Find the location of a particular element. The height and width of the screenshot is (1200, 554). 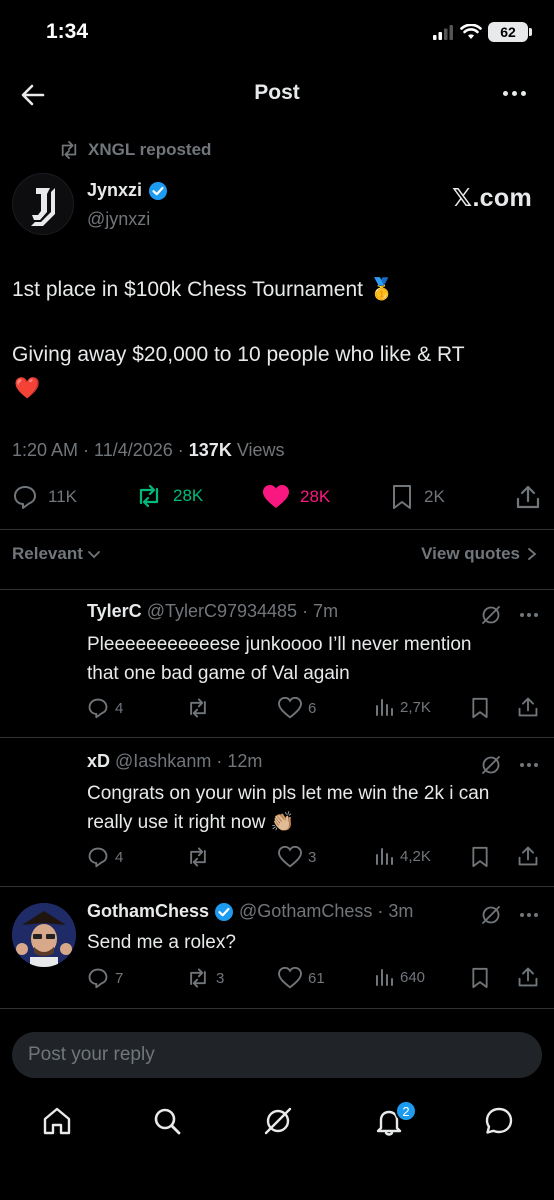

reply-author-avatar is located at coordinates (44, 935).